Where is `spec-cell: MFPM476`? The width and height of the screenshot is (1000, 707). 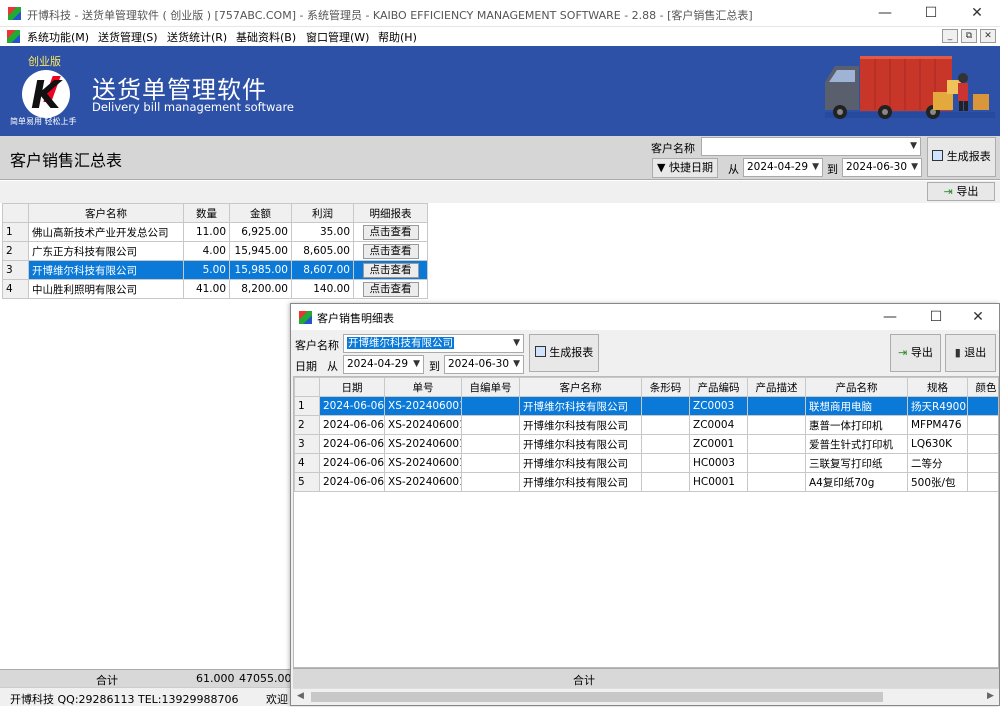
spec-cell: MFPM476 is located at coordinates (937, 425).